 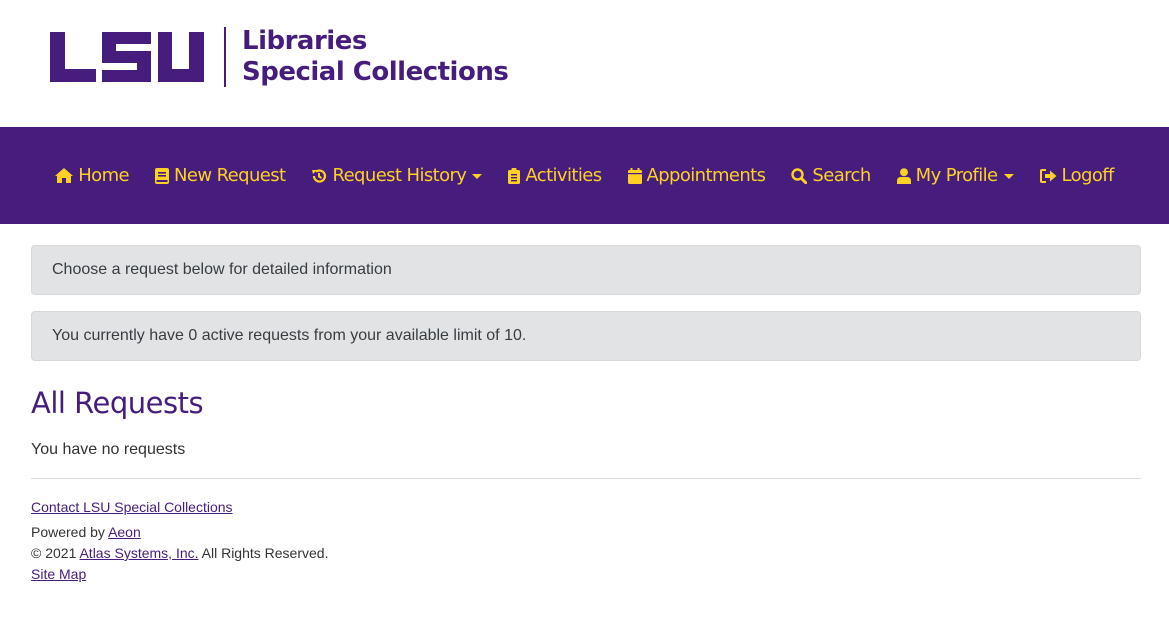 What do you see at coordinates (179, 507) in the screenshot?
I see `contact-link: Contact LSU Special Collections` at bounding box center [179, 507].